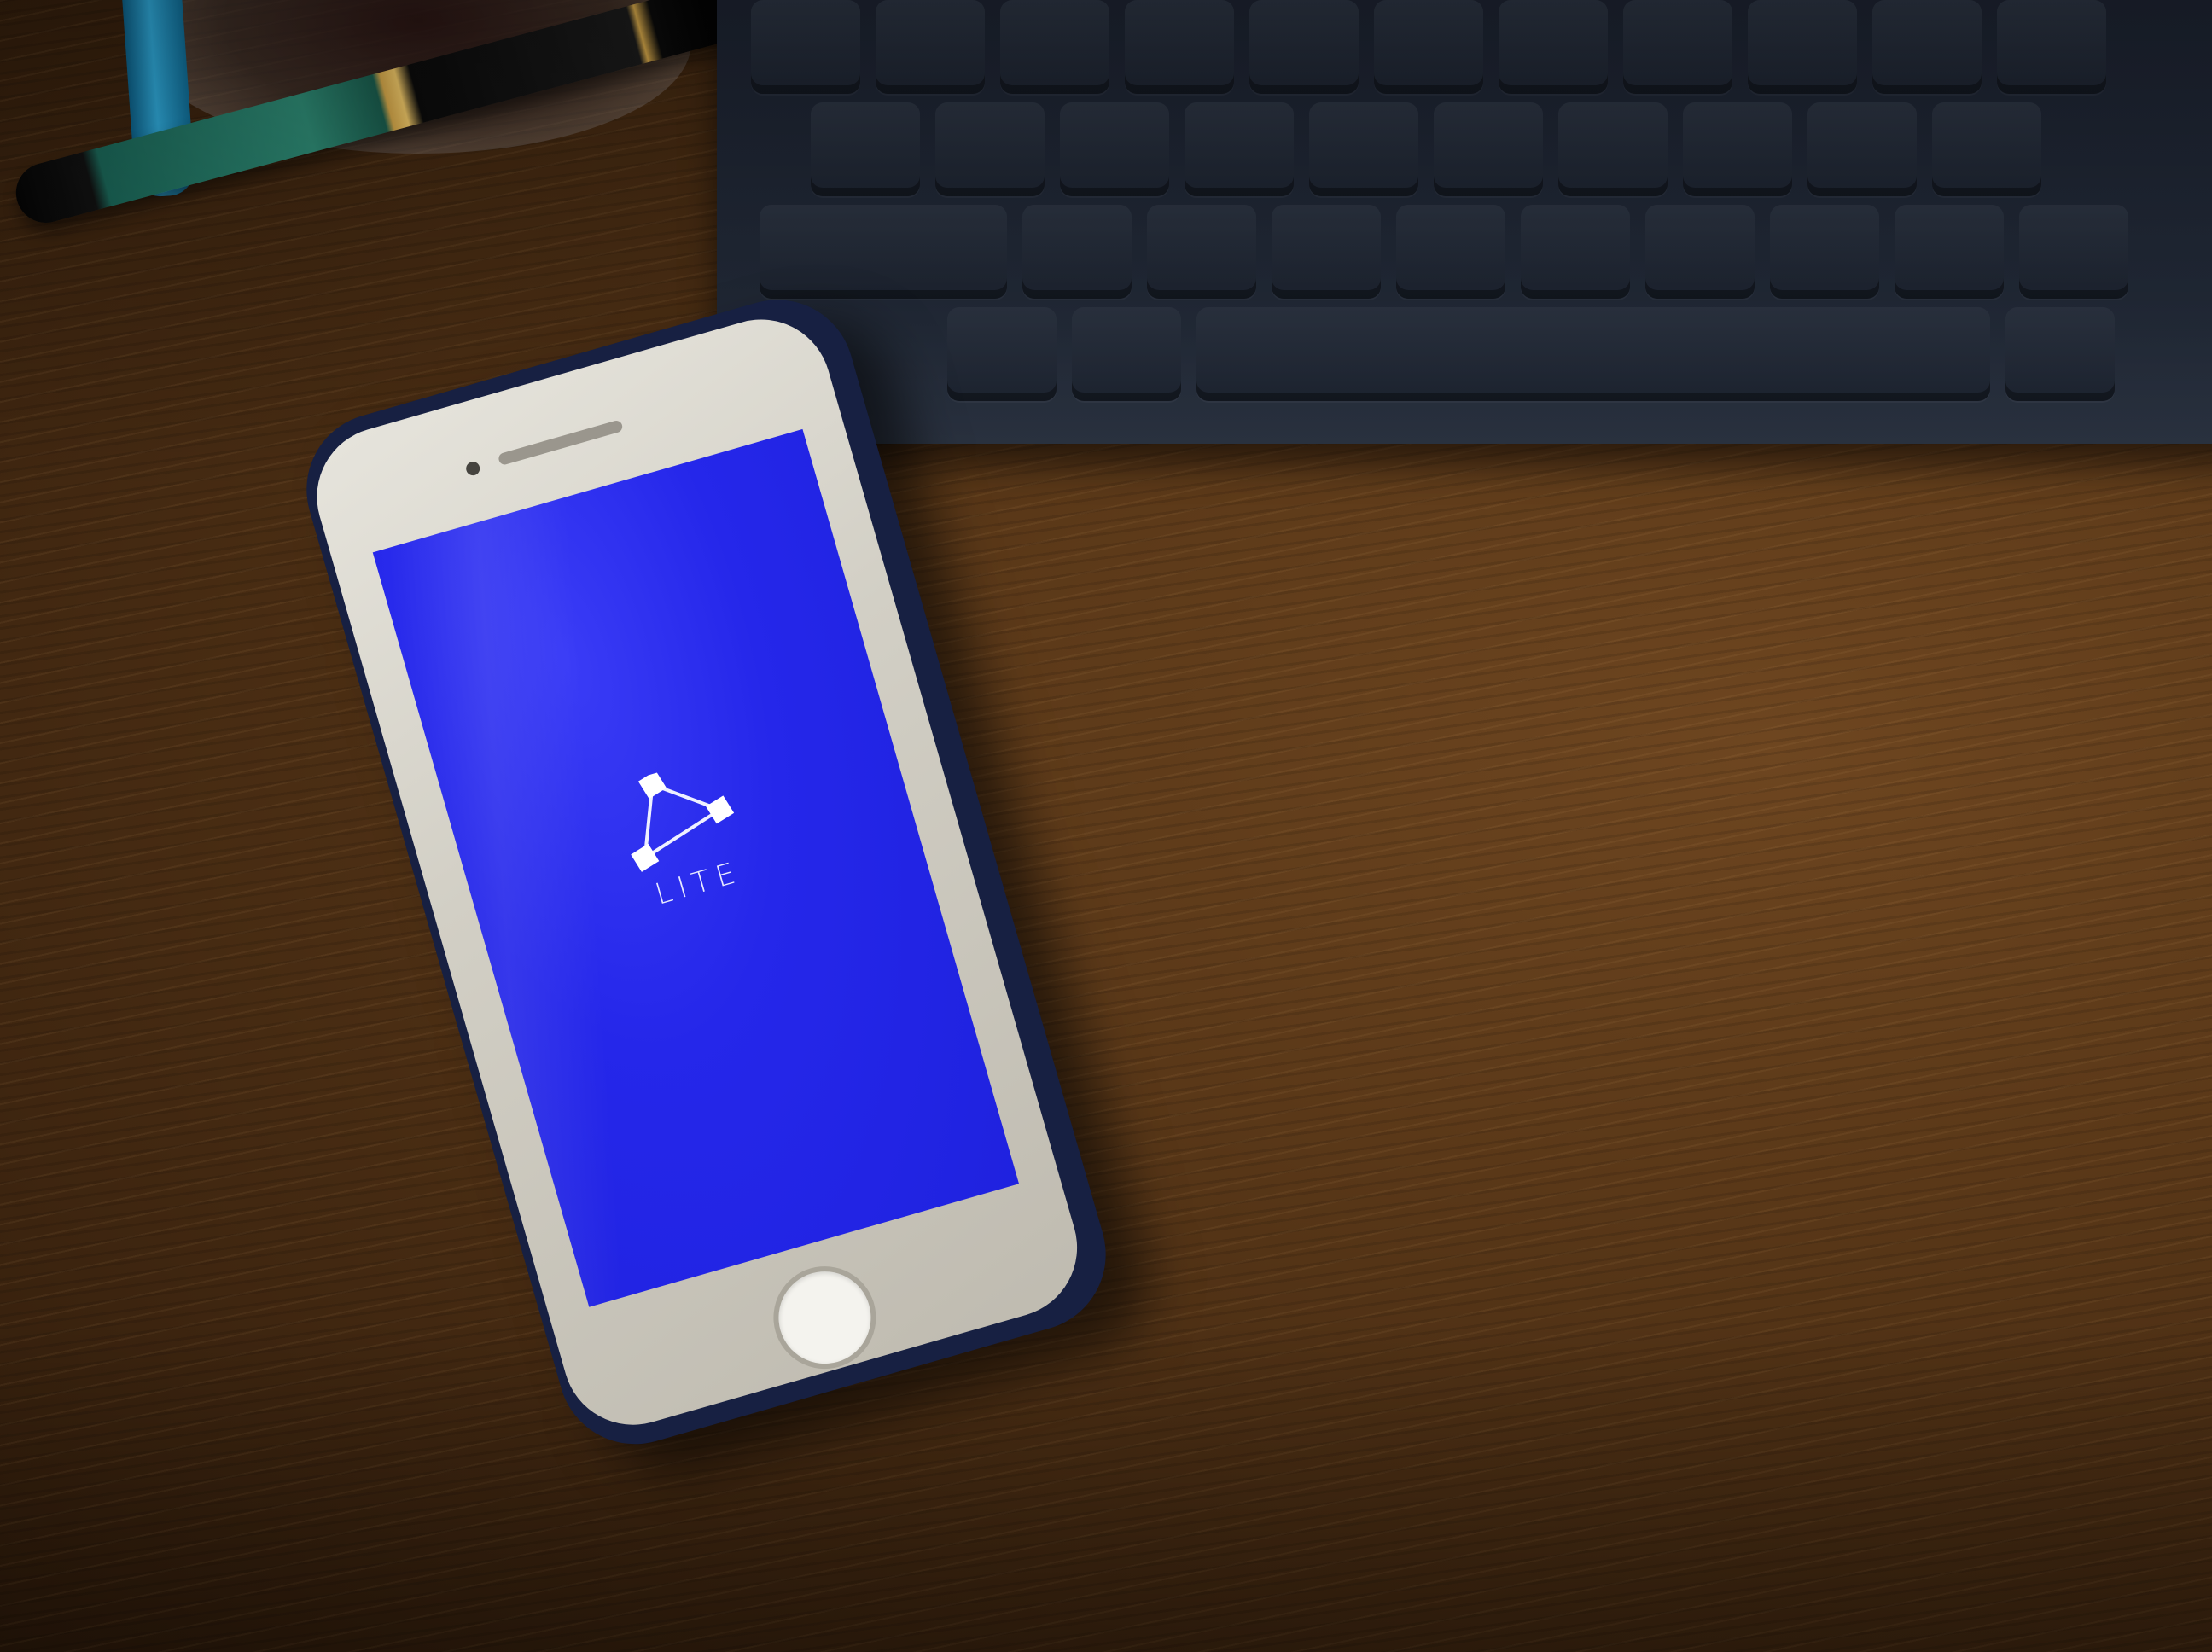  I want to click on front-camera-icon, so click(473, 469).